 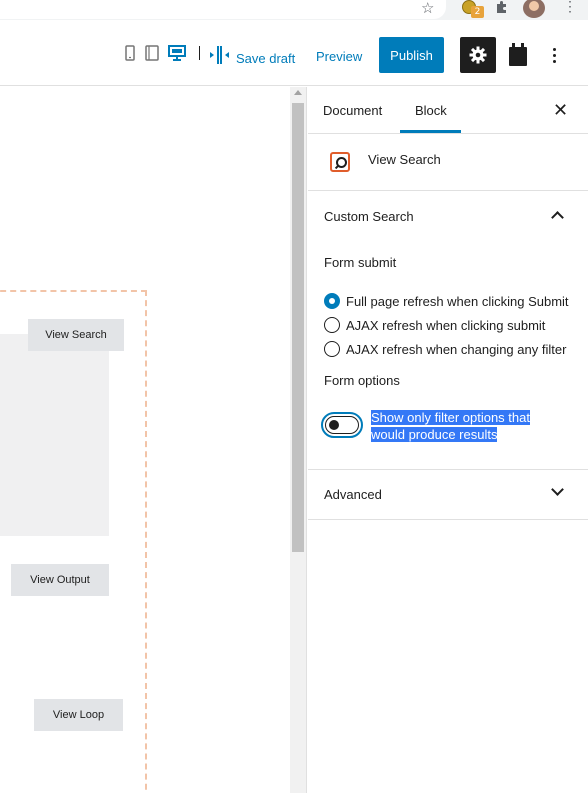 What do you see at coordinates (332, 301) in the screenshot?
I see `radio-button-checked` at bounding box center [332, 301].